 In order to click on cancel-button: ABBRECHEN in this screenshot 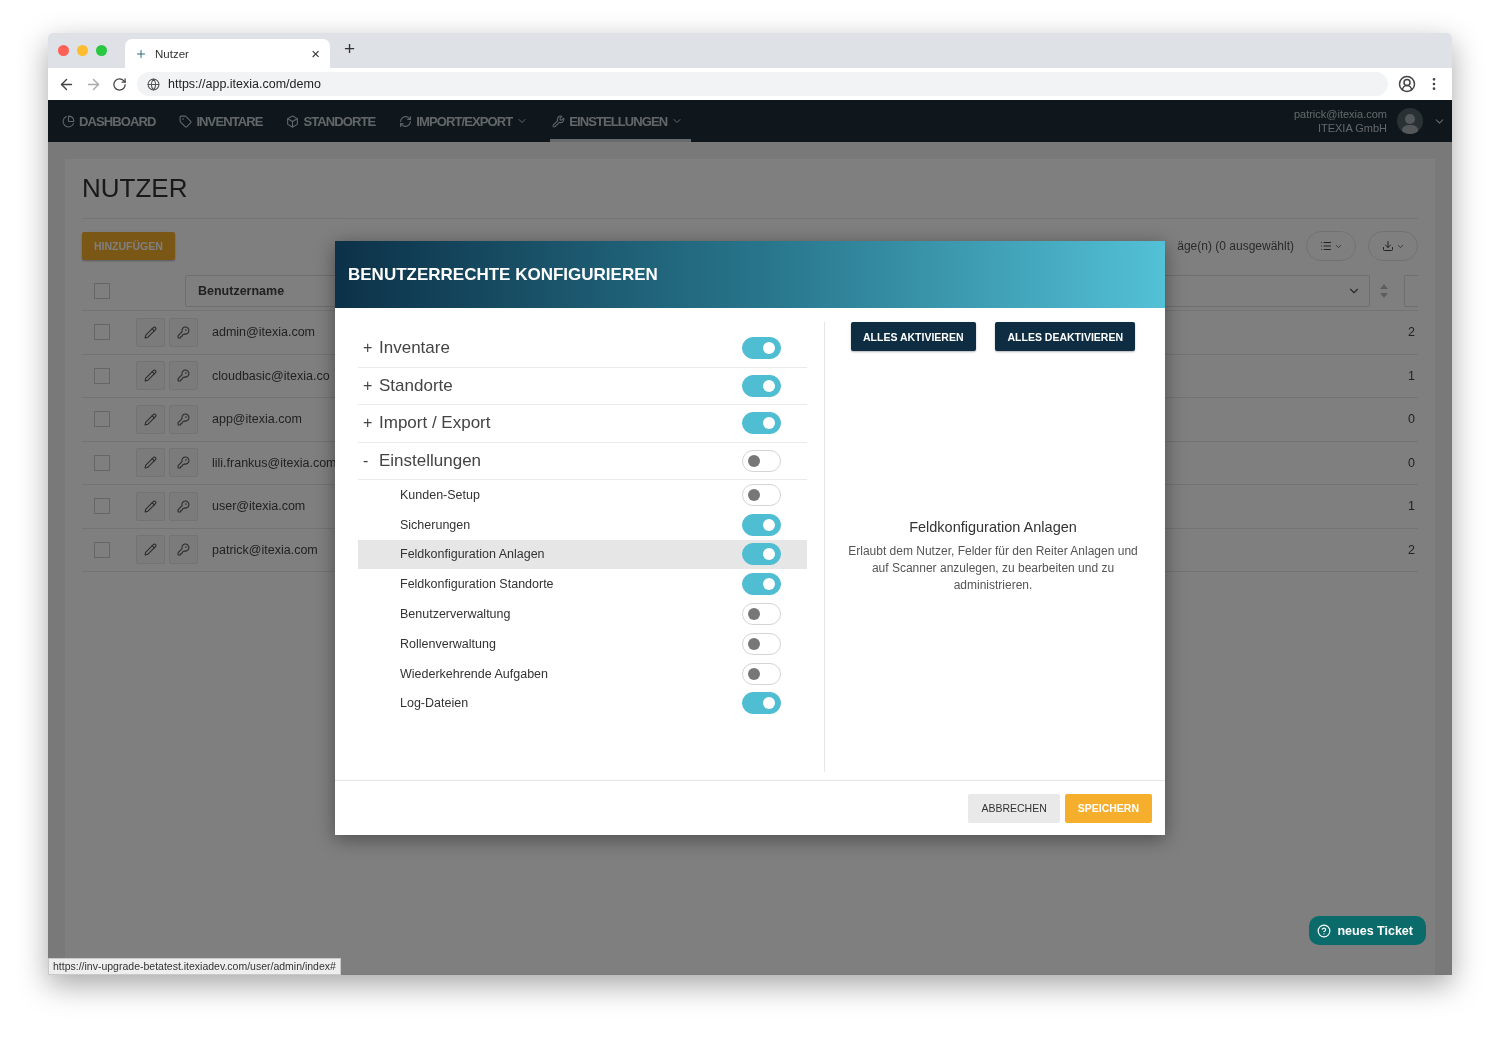, I will do `click(1014, 808)`.